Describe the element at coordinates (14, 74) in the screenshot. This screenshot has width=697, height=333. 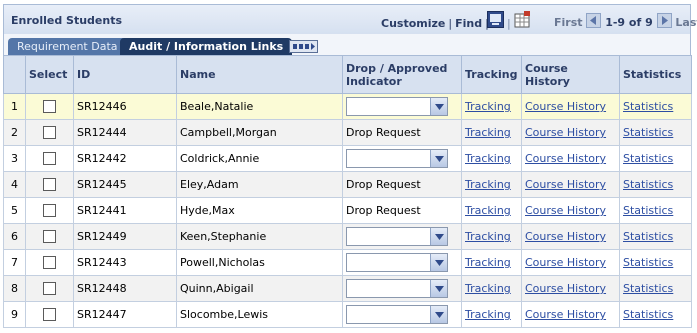
I see `col-row-number` at that location.